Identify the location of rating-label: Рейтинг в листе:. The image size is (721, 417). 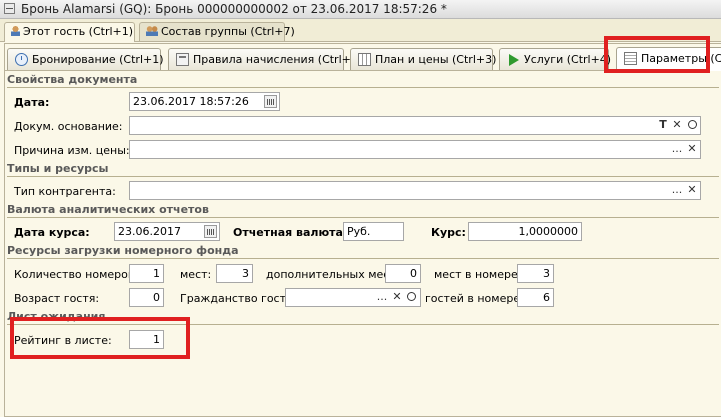
(63, 340).